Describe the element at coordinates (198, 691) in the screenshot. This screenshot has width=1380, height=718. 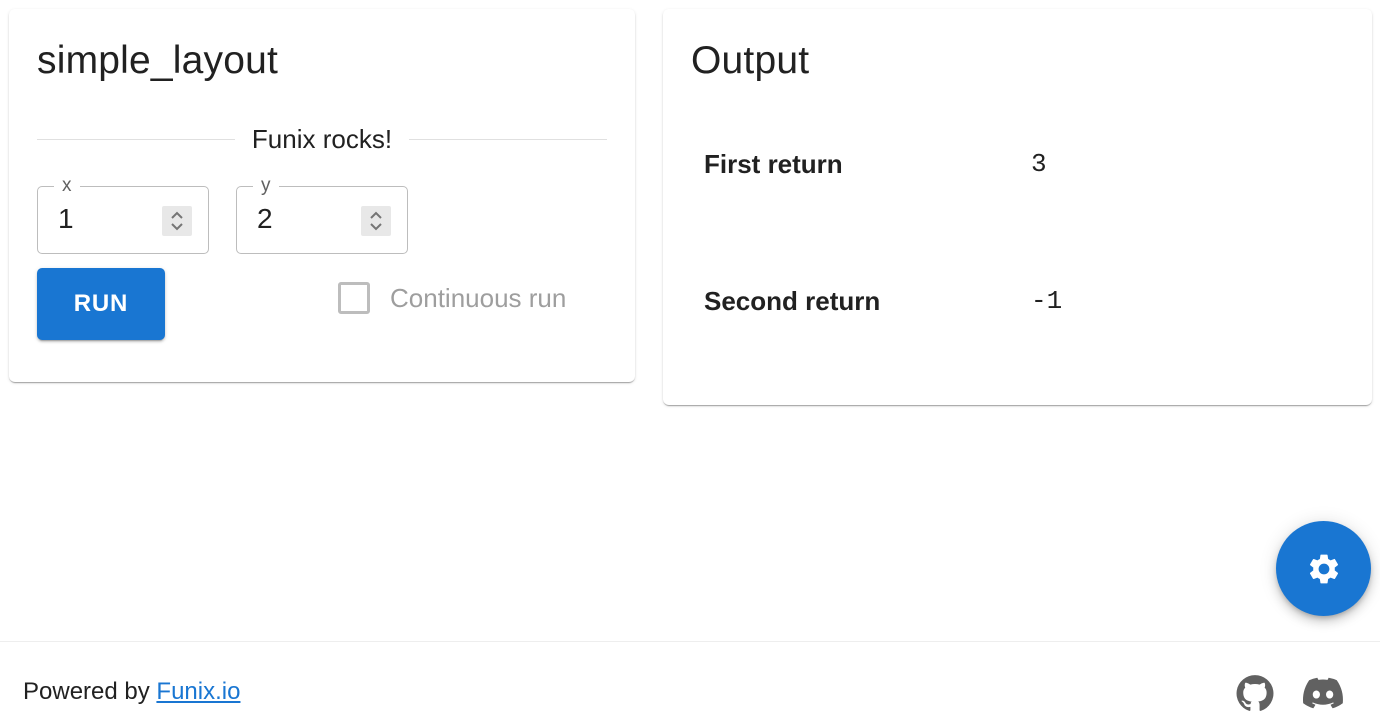
I see `funix-link: Funix.io` at that location.